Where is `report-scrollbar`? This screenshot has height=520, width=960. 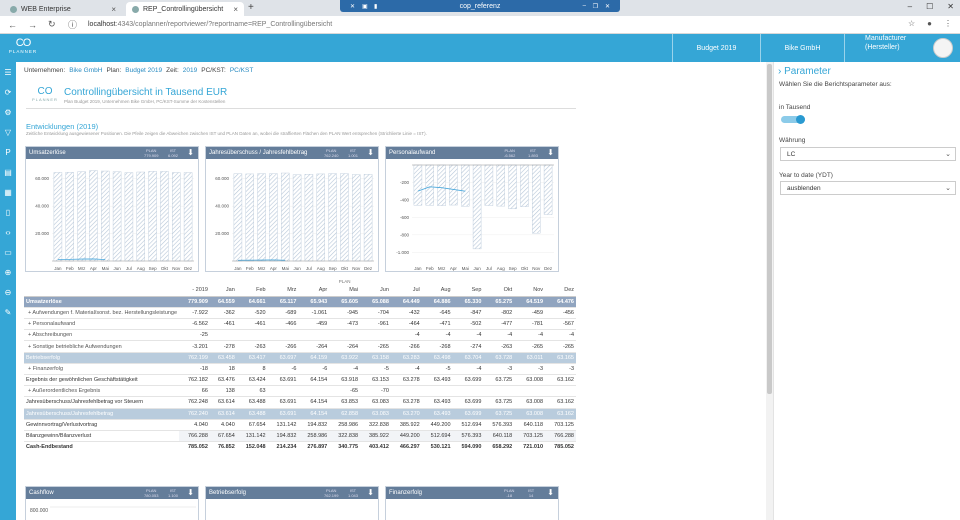 report-scrollbar is located at coordinates (769, 291).